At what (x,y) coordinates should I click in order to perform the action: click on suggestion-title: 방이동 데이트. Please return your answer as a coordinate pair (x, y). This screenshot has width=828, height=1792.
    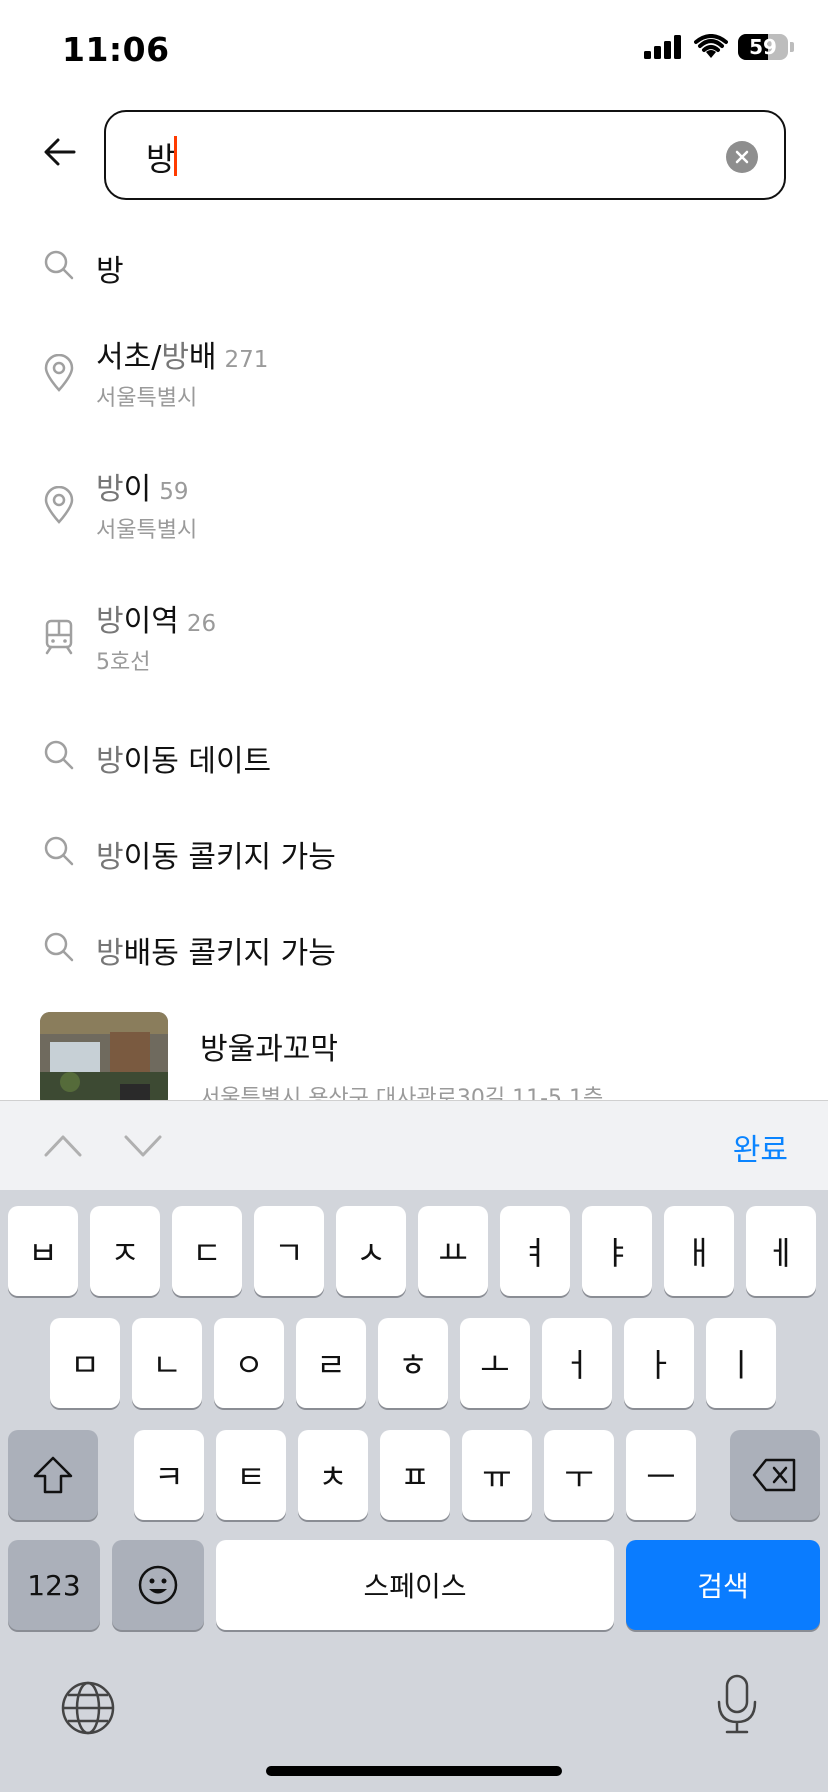
    Looking at the image, I should click on (183, 758).